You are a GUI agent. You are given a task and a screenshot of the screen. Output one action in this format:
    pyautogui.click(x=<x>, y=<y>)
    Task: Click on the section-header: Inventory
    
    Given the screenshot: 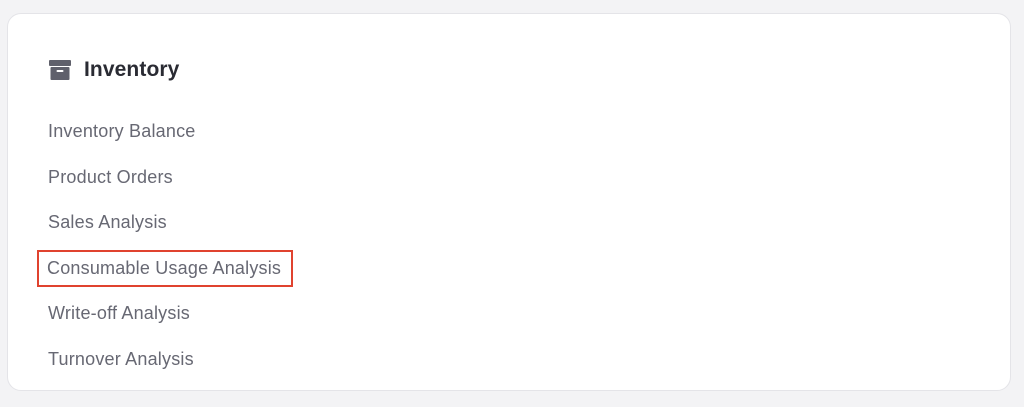 What is the action you would take?
    pyautogui.click(x=113, y=70)
    